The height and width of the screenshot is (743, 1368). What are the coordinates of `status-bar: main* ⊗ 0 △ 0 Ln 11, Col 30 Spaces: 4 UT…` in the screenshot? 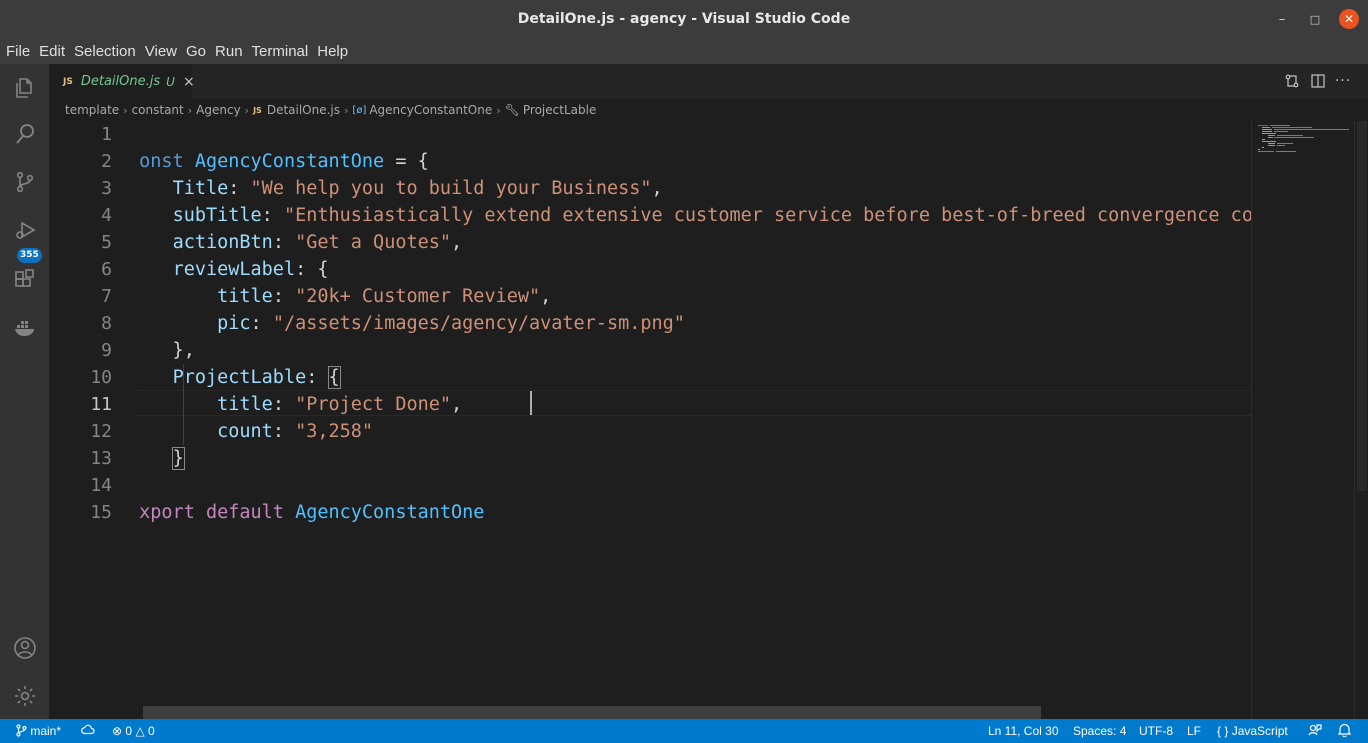 It's located at (684, 731).